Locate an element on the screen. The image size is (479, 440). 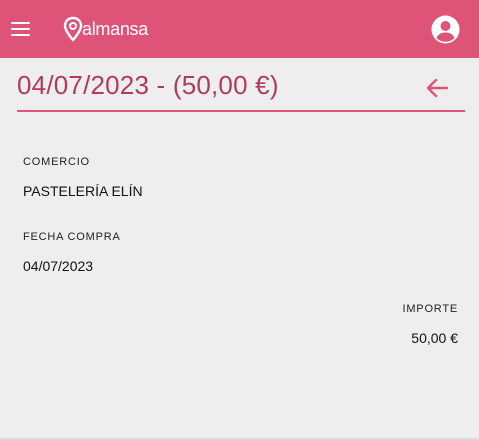
location-pin-icon is located at coordinates (73, 29).